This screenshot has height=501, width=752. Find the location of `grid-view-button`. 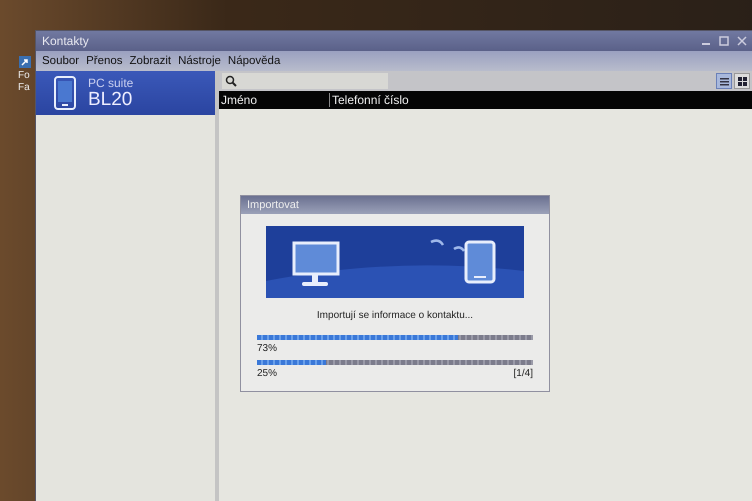

grid-view-button is located at coordinates (742, 81).